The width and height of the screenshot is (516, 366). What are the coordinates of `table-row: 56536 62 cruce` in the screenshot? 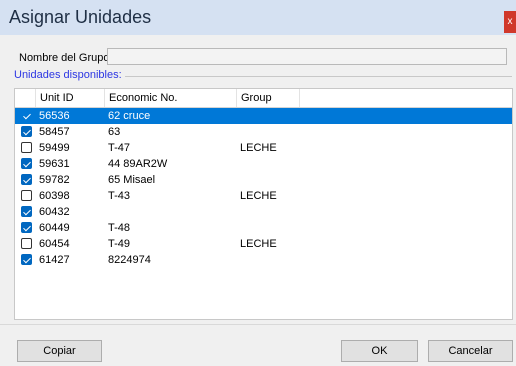 It's located at (263, 116).